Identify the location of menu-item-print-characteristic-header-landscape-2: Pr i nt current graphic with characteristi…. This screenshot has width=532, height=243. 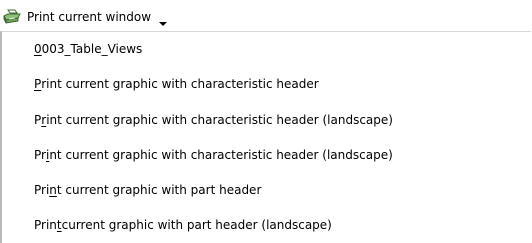
(279, 155).